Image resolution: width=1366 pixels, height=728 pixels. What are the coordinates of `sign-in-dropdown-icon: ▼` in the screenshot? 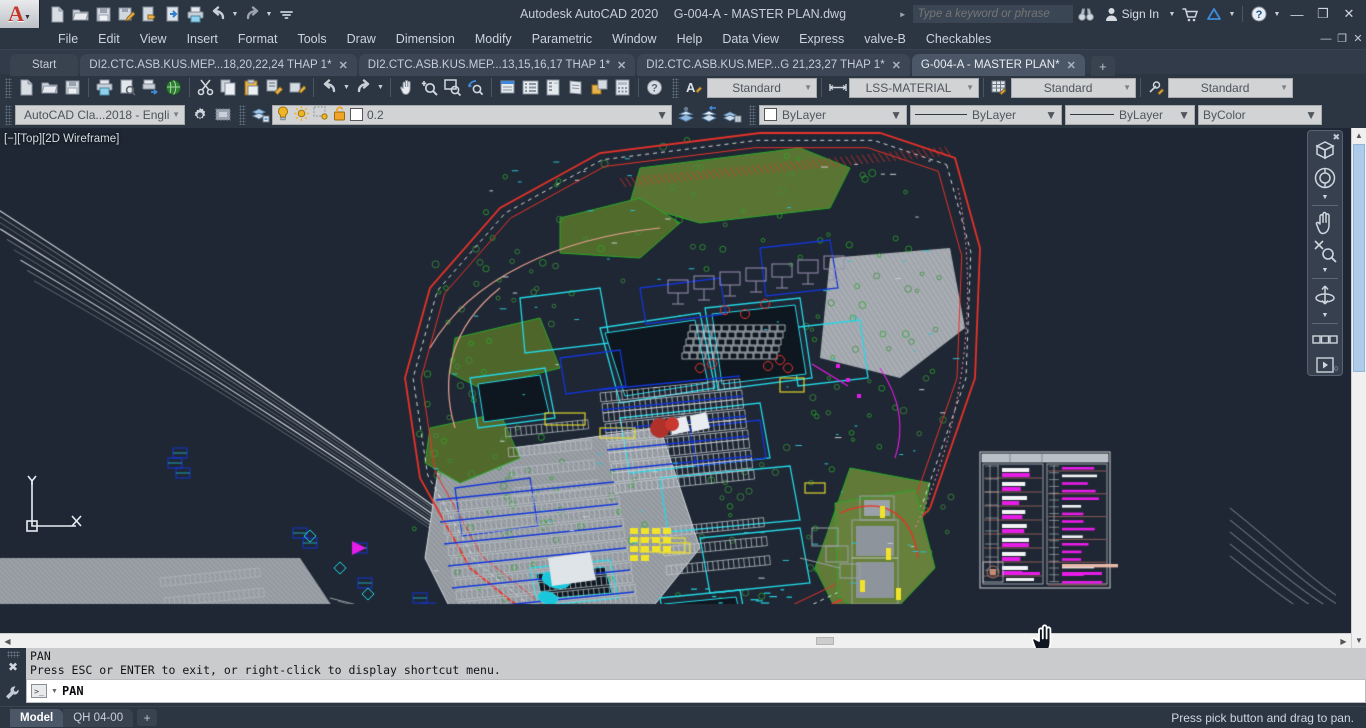 It's located at (1172, 14).